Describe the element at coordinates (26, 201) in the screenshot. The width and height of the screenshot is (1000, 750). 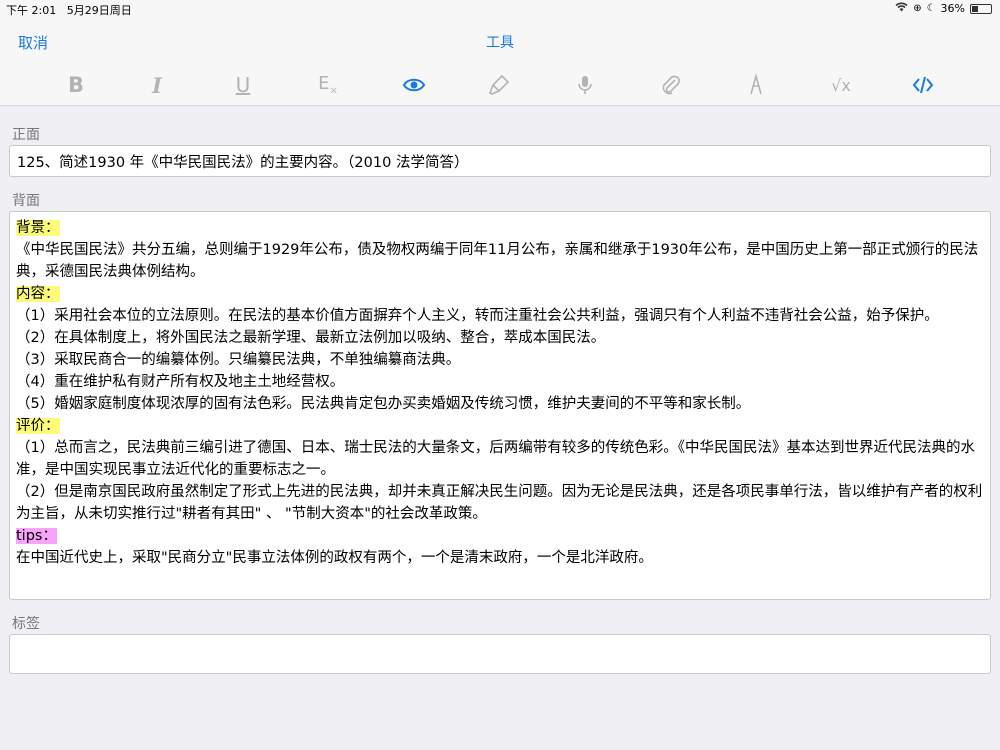
I see `back-label: 背面` at that location.